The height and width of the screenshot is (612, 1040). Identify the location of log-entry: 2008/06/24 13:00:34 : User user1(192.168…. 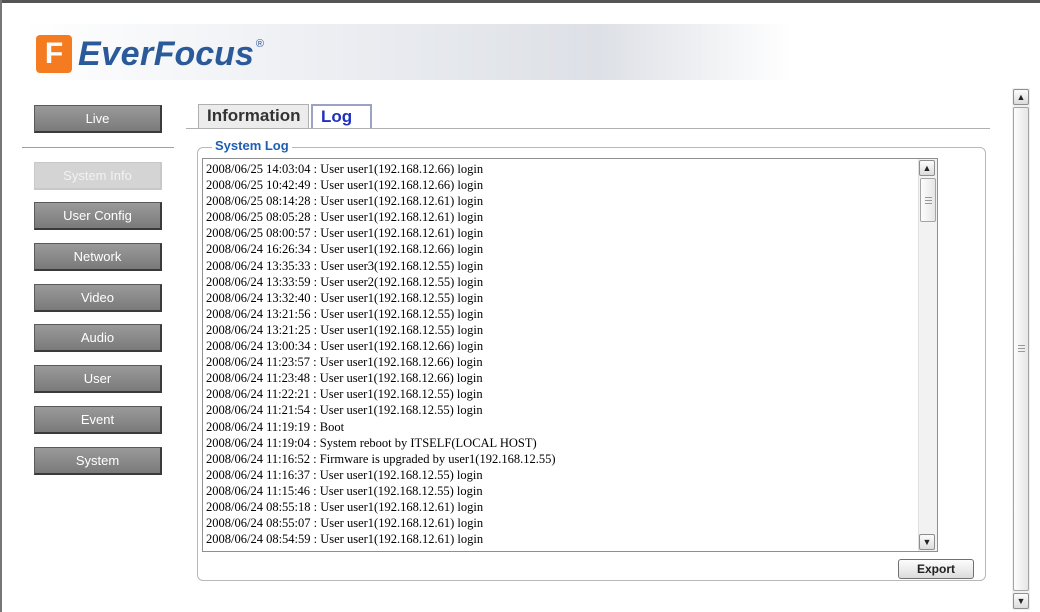
(345, 346).